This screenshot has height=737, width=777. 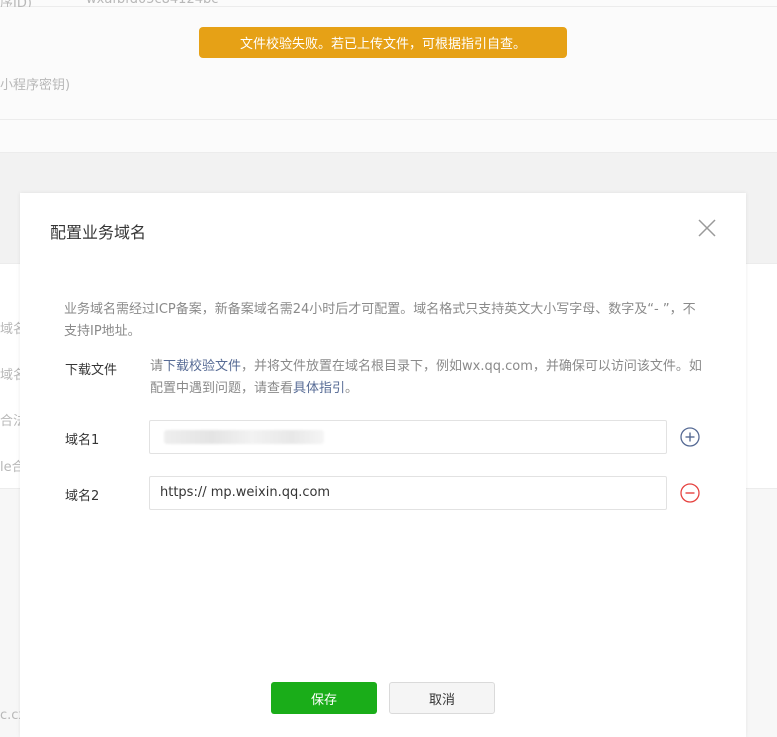 What do you see at coordinates (408, 493) in the screenshot?
I see `domain-2-input: https:// mp.weixin.qq.com` at bounding box center [408, 493].